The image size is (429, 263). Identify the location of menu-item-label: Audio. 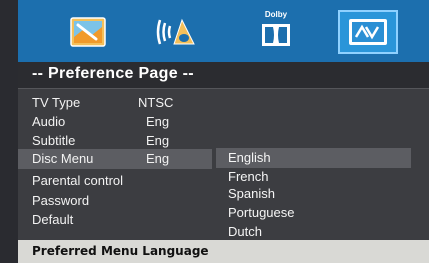
(49, 121).